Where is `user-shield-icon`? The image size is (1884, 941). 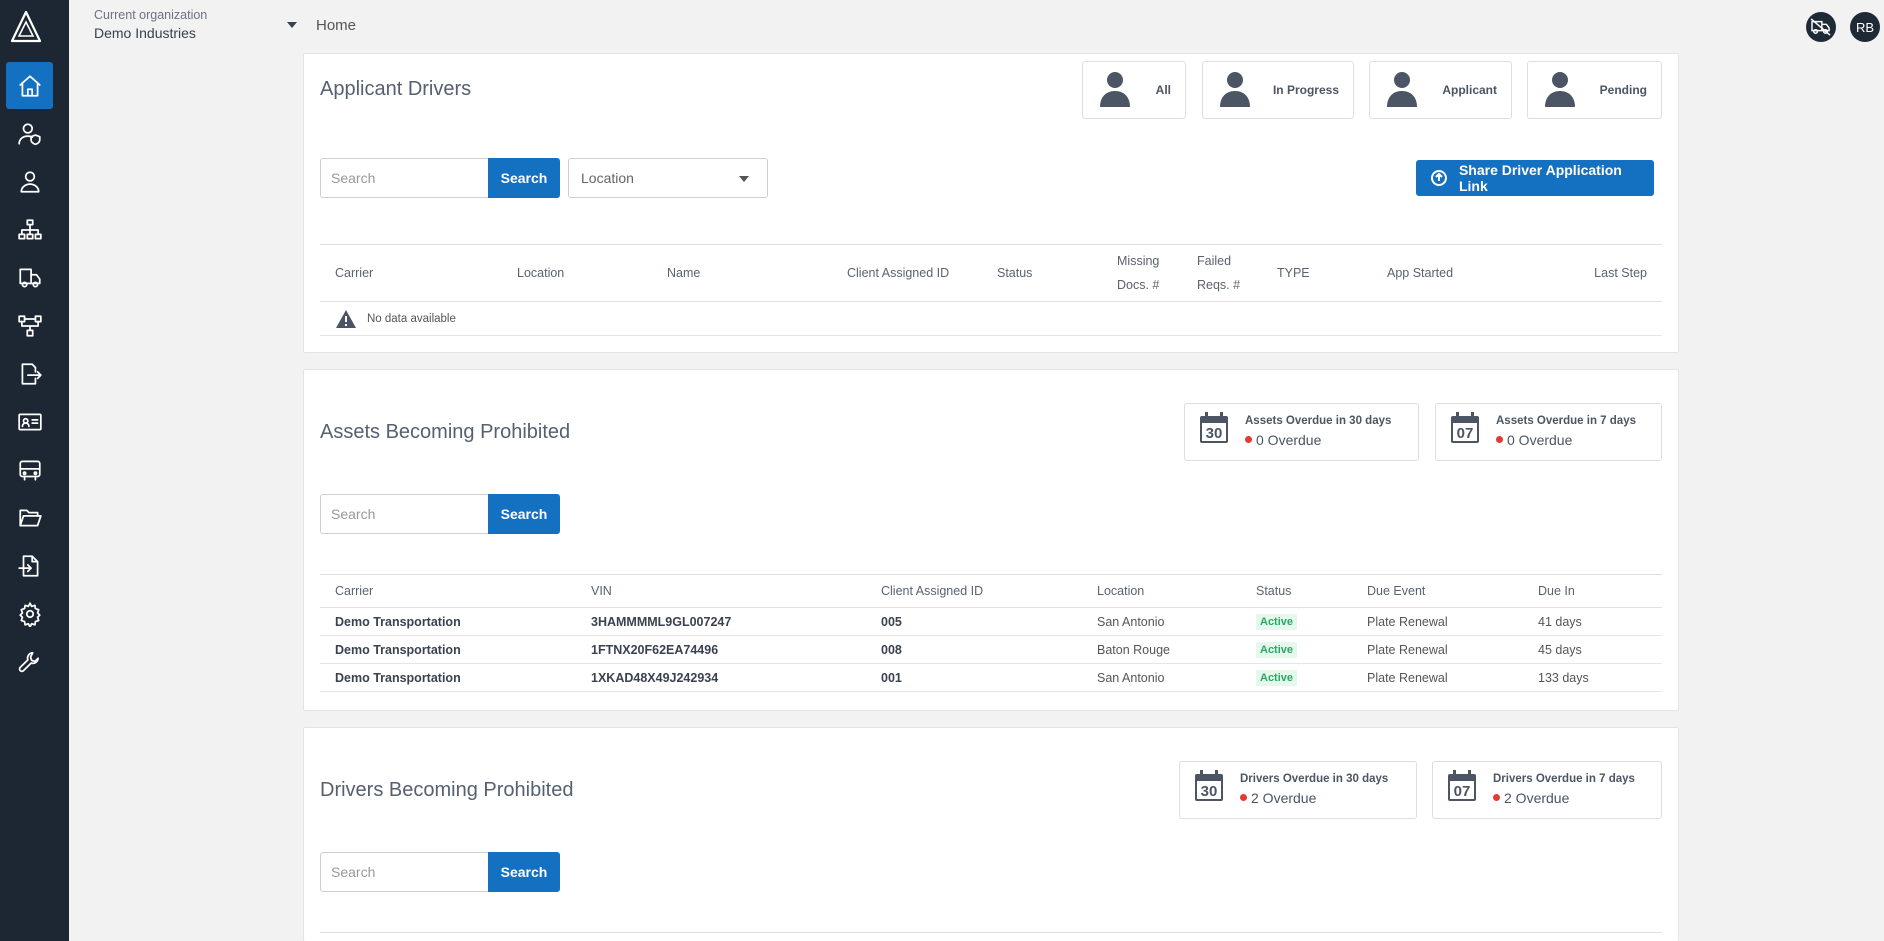 user-shield-icon is located at coordinates (29, 133).